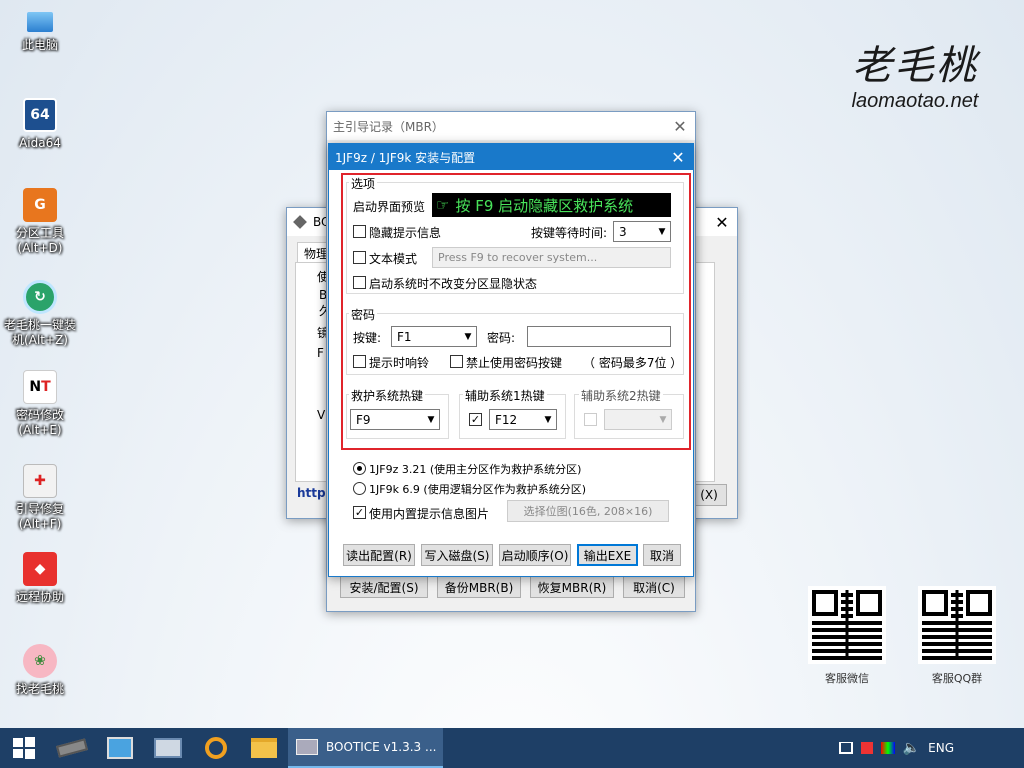 The width and height of the screenshot is (1024, 768). What do you see at coordinates (40, 481) in the screenshot?
I see `medkit-icon: ✚` at bounding box center [40, 481].